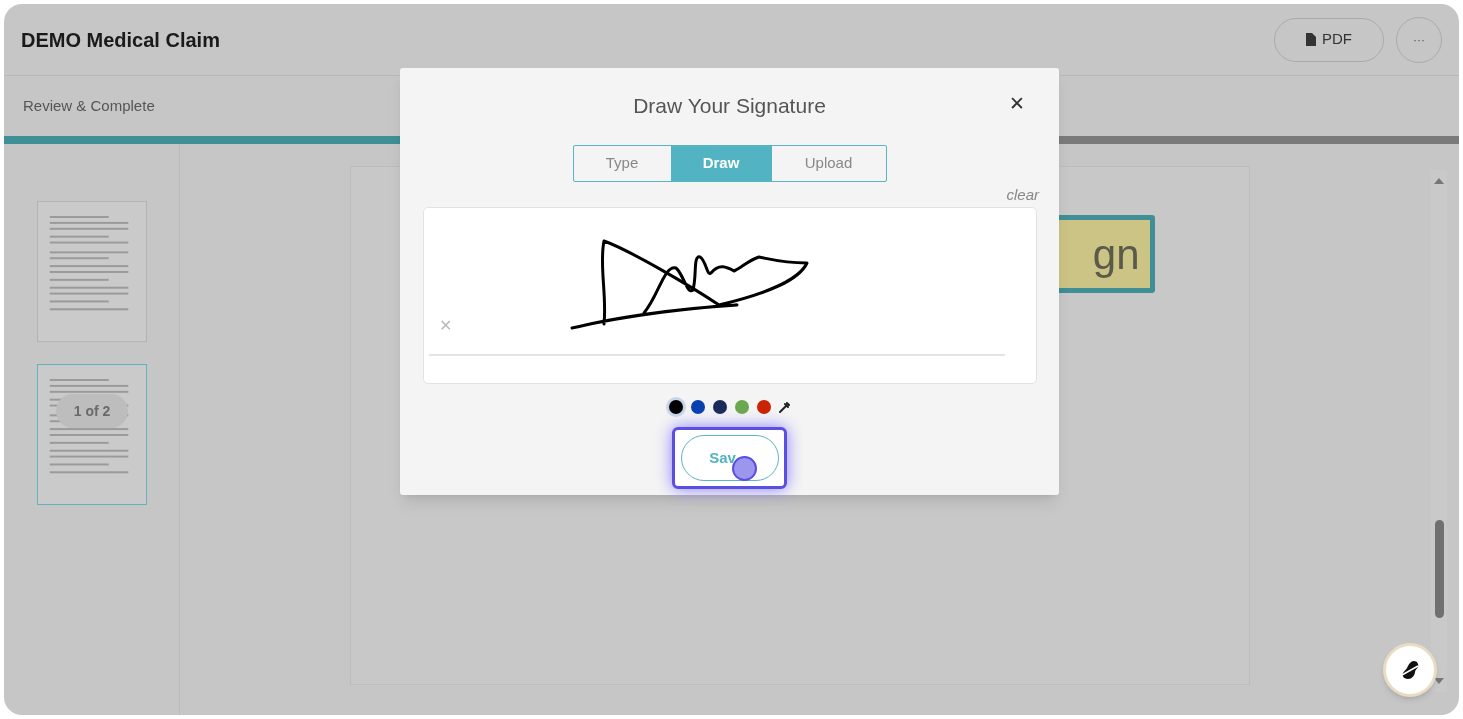 The height and width of the screenshot is (719, 1463). What do you see at coordinates (1439, 681) in the screenshot?
I see `scroll-down-icon` at bounding box center [1439, 681].